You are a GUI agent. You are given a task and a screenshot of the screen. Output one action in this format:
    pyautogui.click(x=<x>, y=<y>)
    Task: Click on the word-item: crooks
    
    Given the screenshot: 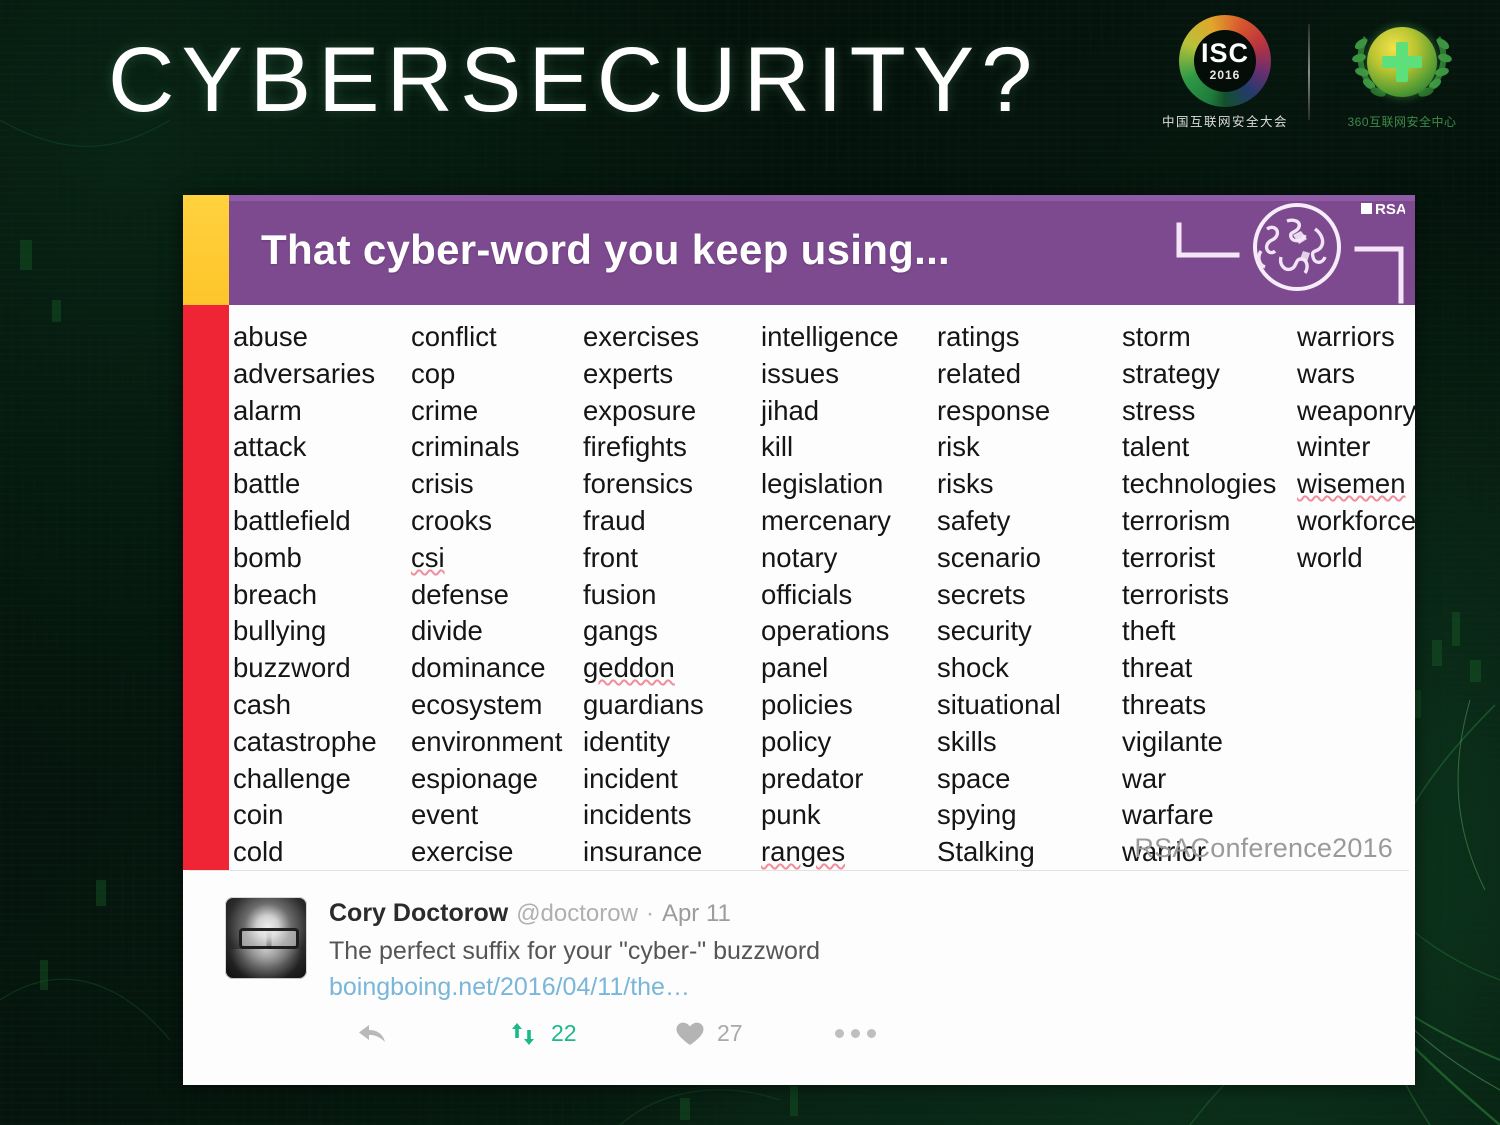 What is the action you would take?
    pyautogui.click(x=451, y=520)
    